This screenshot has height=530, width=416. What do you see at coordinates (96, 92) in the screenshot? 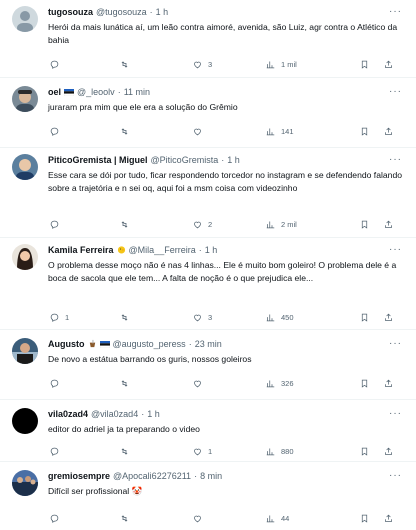
I see `author-handle: @_leoolv` at bounding box center [96, 92].